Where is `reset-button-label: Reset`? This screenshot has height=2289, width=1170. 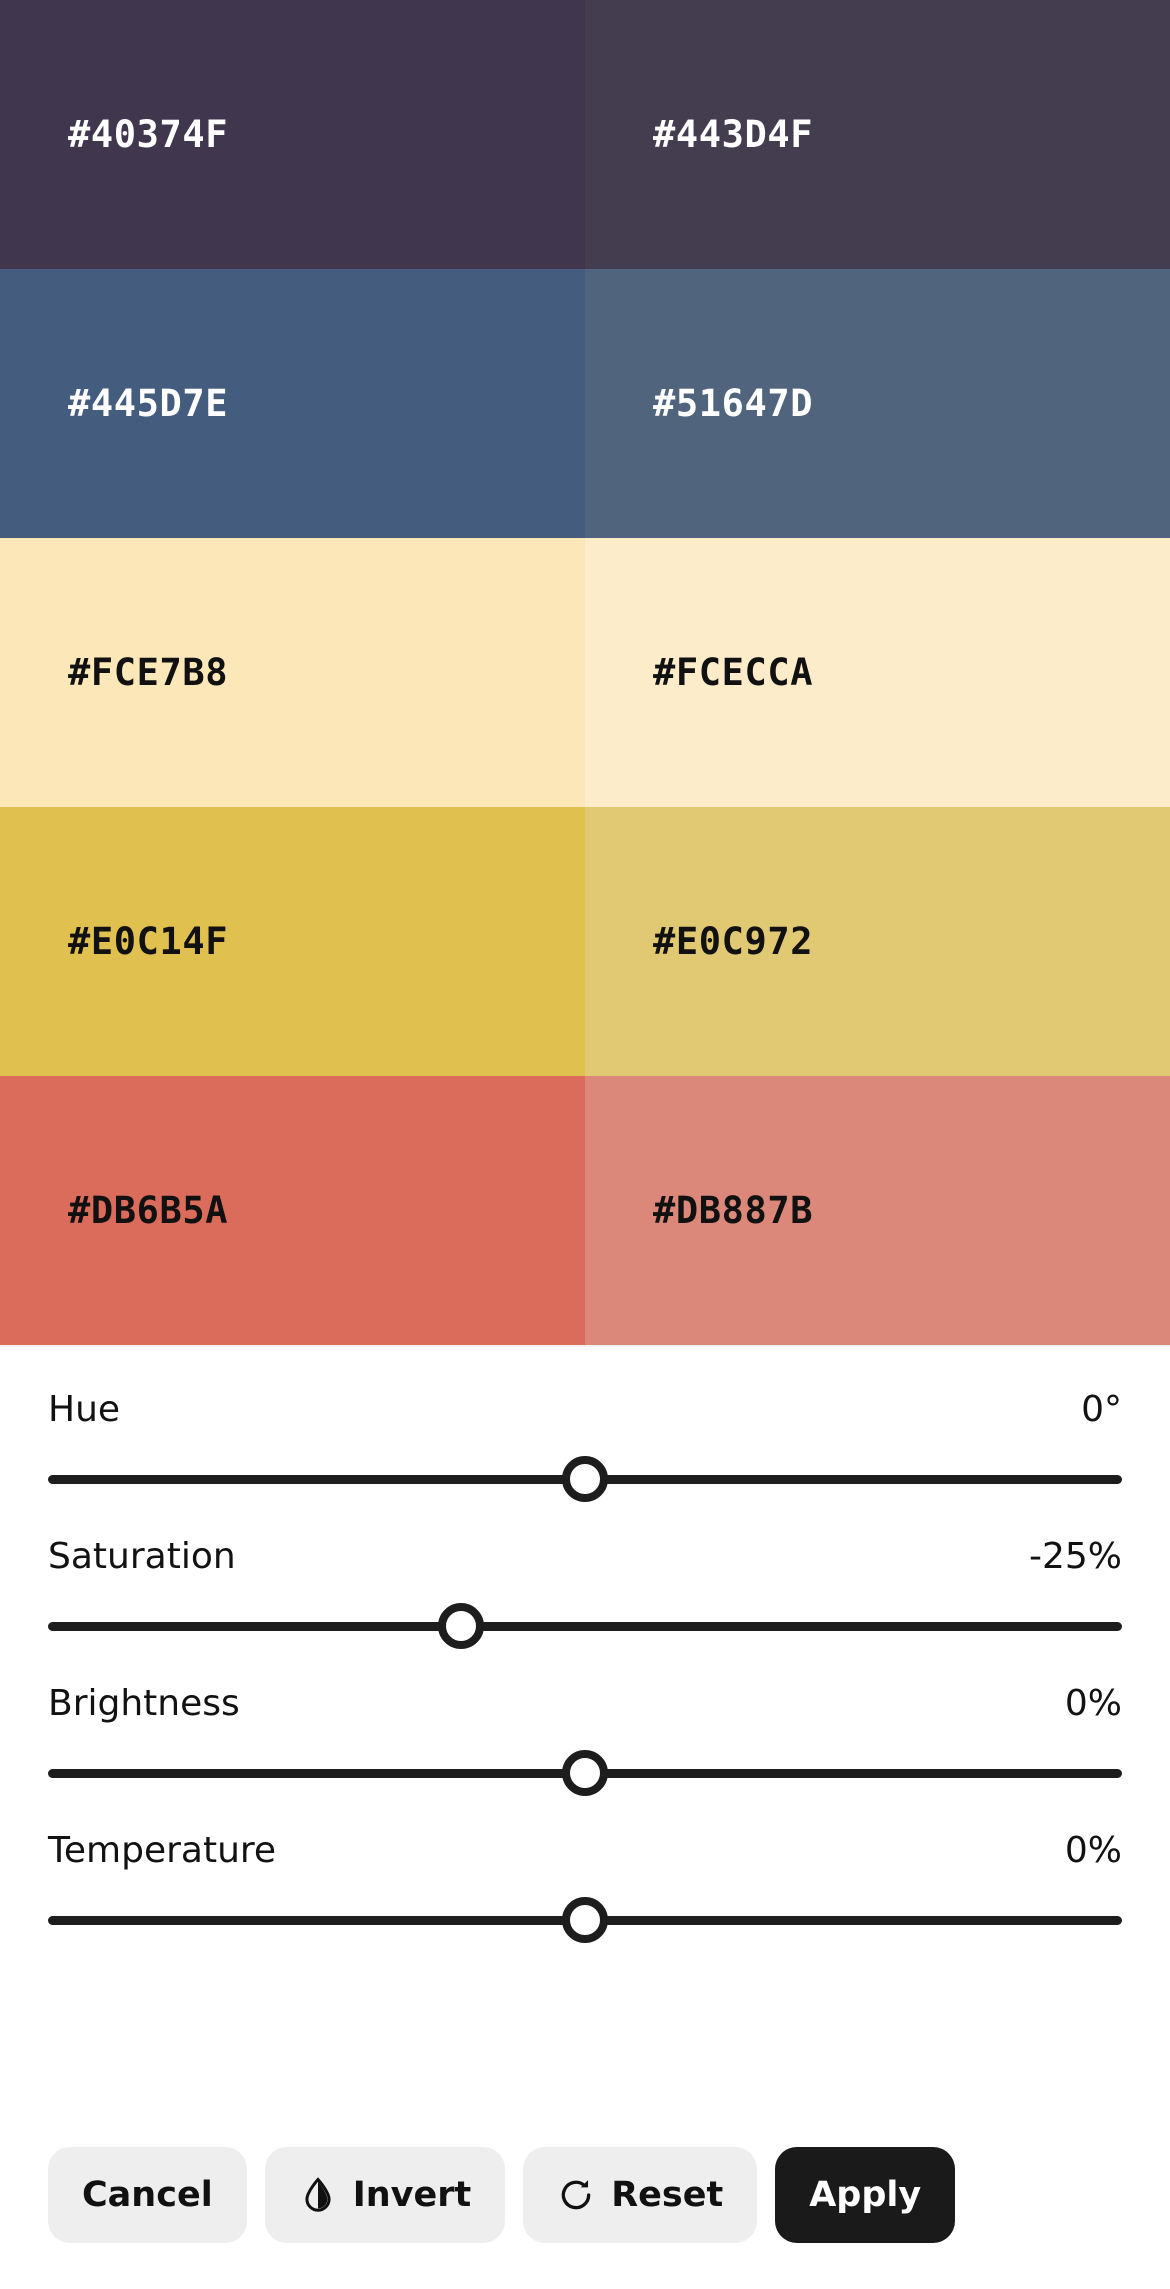
reset-button-label: Reset is located at coordinates (667, 2195).